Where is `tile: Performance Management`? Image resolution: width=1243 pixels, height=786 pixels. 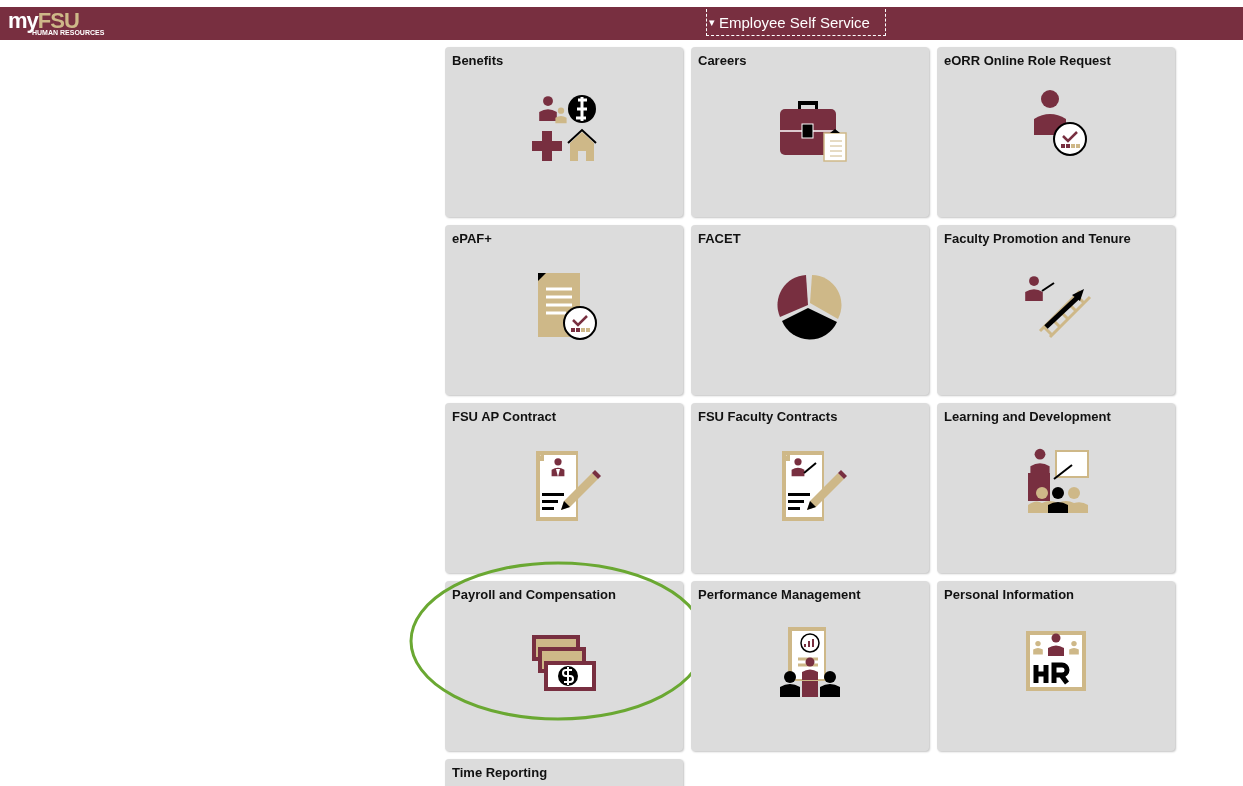 tile: Performance Management is located at coordinates (810, 666).